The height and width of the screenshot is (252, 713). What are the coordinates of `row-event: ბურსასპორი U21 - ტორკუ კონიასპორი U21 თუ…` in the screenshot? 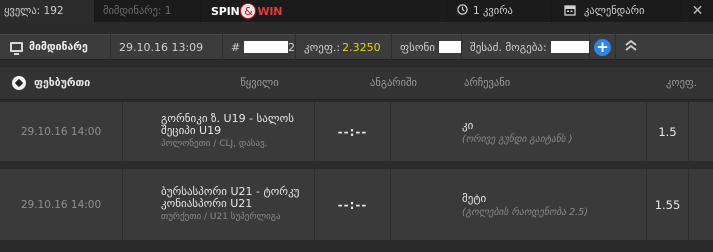 It's located at (218, 204).